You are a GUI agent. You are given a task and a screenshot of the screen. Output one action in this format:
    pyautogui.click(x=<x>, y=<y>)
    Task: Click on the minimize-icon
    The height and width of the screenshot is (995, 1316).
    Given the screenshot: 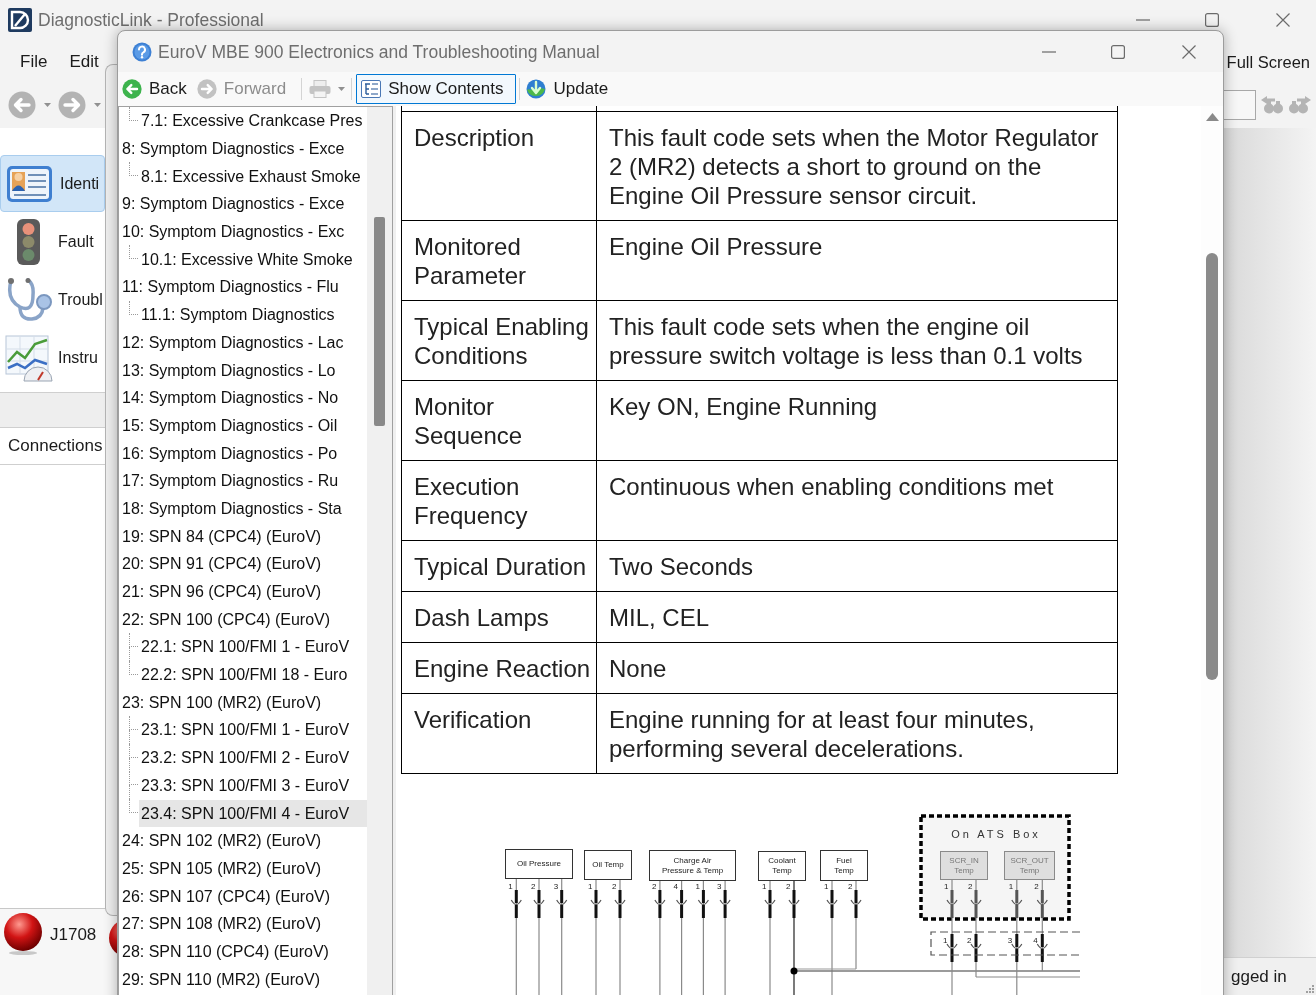 What is the action you would take?
    pyautogui.click(x=1049, y=51)
    